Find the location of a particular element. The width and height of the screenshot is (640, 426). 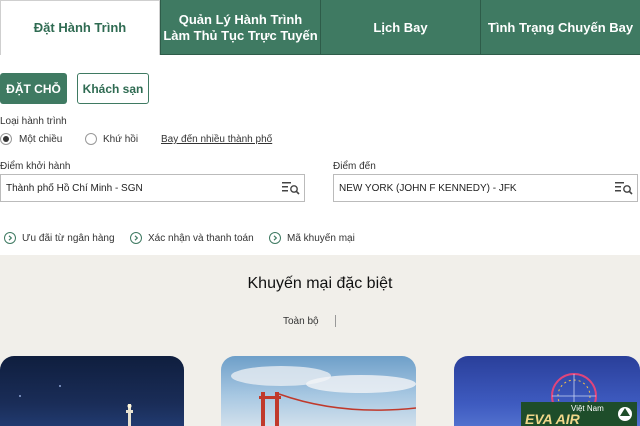

tab-book-trip: Đặt Hành Trình is located at coordinates (80, 27).